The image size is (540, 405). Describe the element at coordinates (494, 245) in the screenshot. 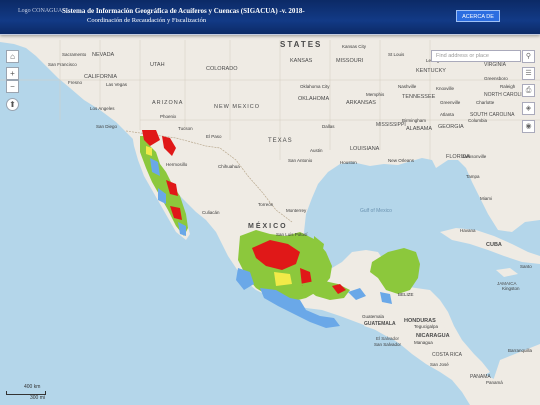

I see `label-cuba: CUBA` at that location.